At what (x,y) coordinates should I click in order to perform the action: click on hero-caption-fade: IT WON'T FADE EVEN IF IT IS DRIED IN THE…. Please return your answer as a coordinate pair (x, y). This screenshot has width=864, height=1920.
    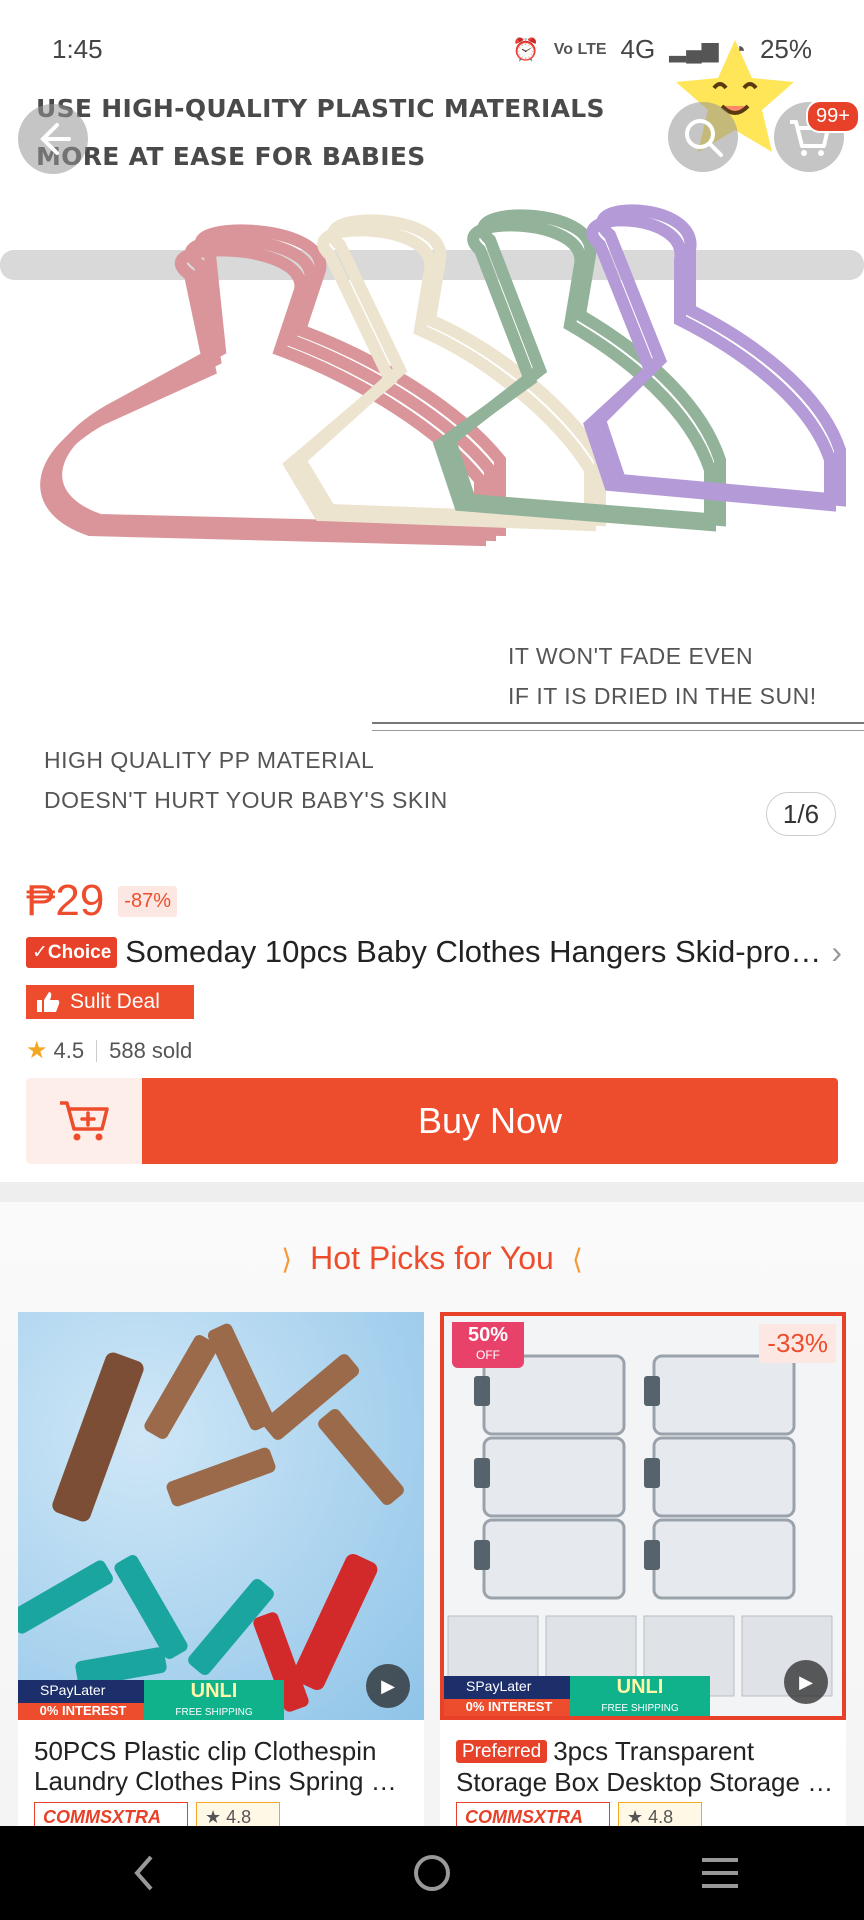
    Looking at the image, I should click on (662, 676).